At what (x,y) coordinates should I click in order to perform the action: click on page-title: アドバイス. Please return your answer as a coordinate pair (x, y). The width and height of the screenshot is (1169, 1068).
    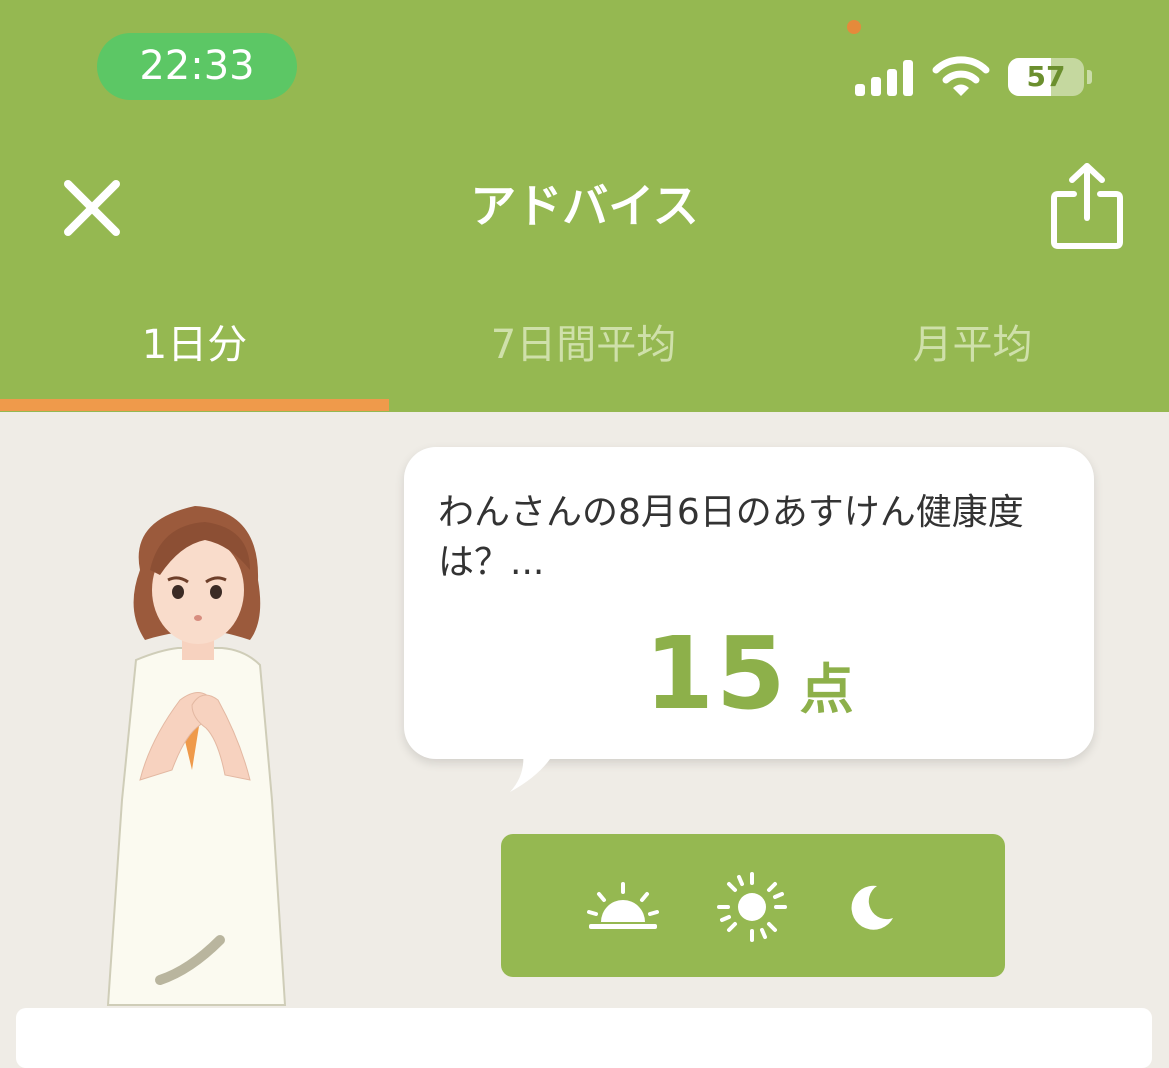
    Looking at the image, I should click on (584, 206).